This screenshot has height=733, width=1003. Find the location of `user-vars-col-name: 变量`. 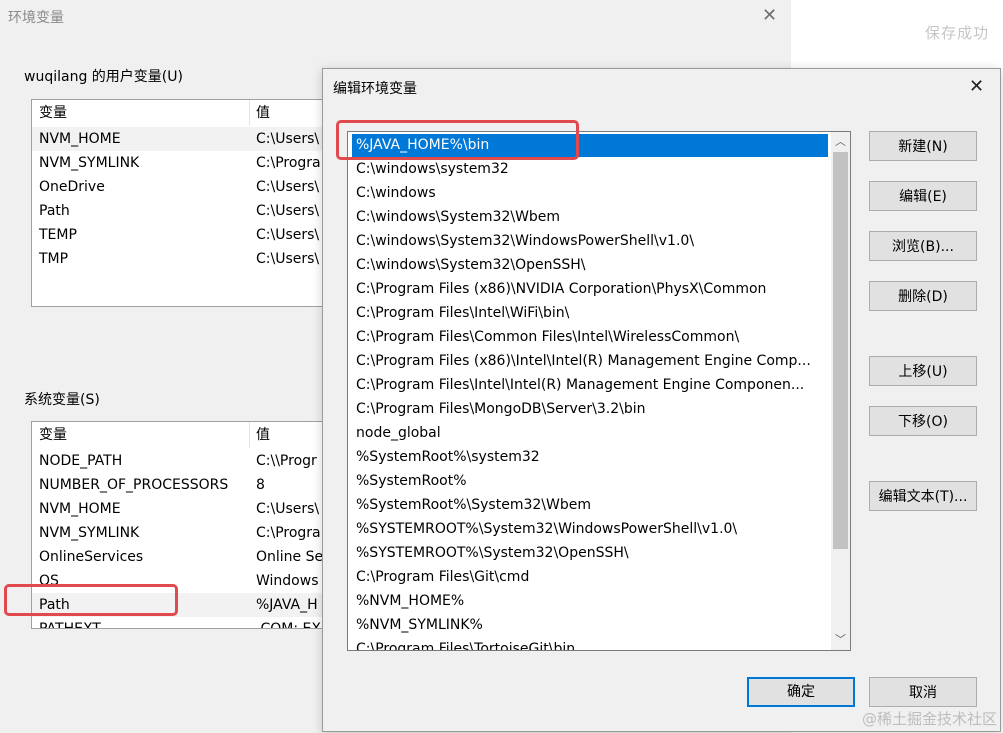

user-vars-col-name: 变量 is located at coordinates (49, 113).